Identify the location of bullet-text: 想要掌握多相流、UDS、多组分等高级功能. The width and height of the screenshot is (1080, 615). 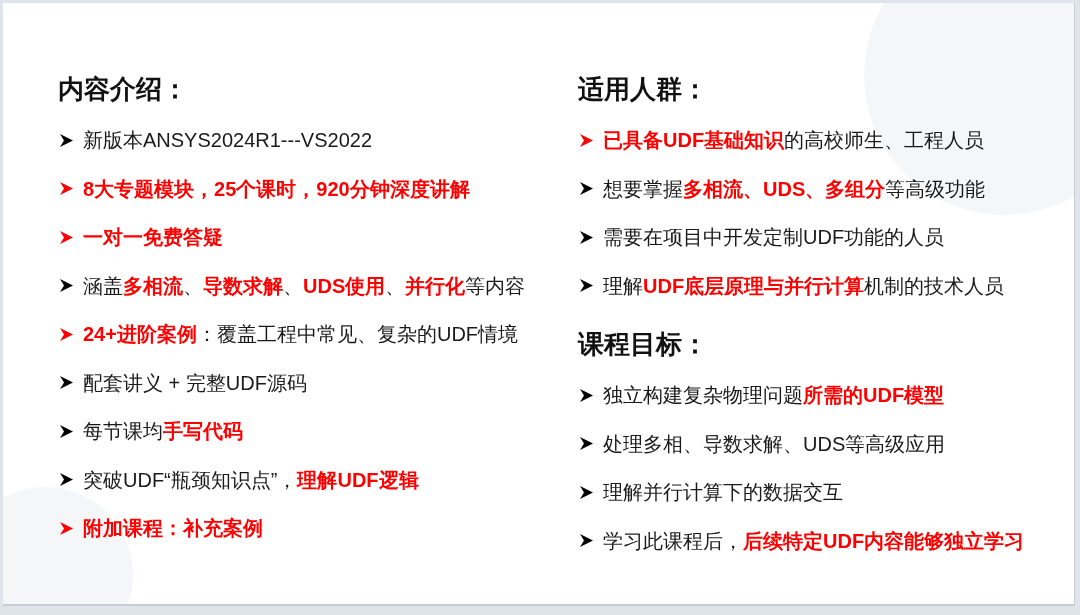
(794, 189).